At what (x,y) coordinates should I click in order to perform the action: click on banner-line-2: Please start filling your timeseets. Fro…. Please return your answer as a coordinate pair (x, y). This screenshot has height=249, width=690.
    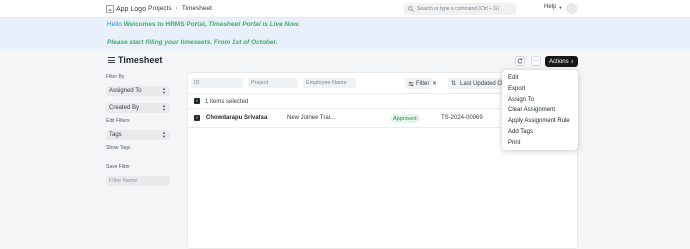
    Looking at the image, I should click on (192, 42).